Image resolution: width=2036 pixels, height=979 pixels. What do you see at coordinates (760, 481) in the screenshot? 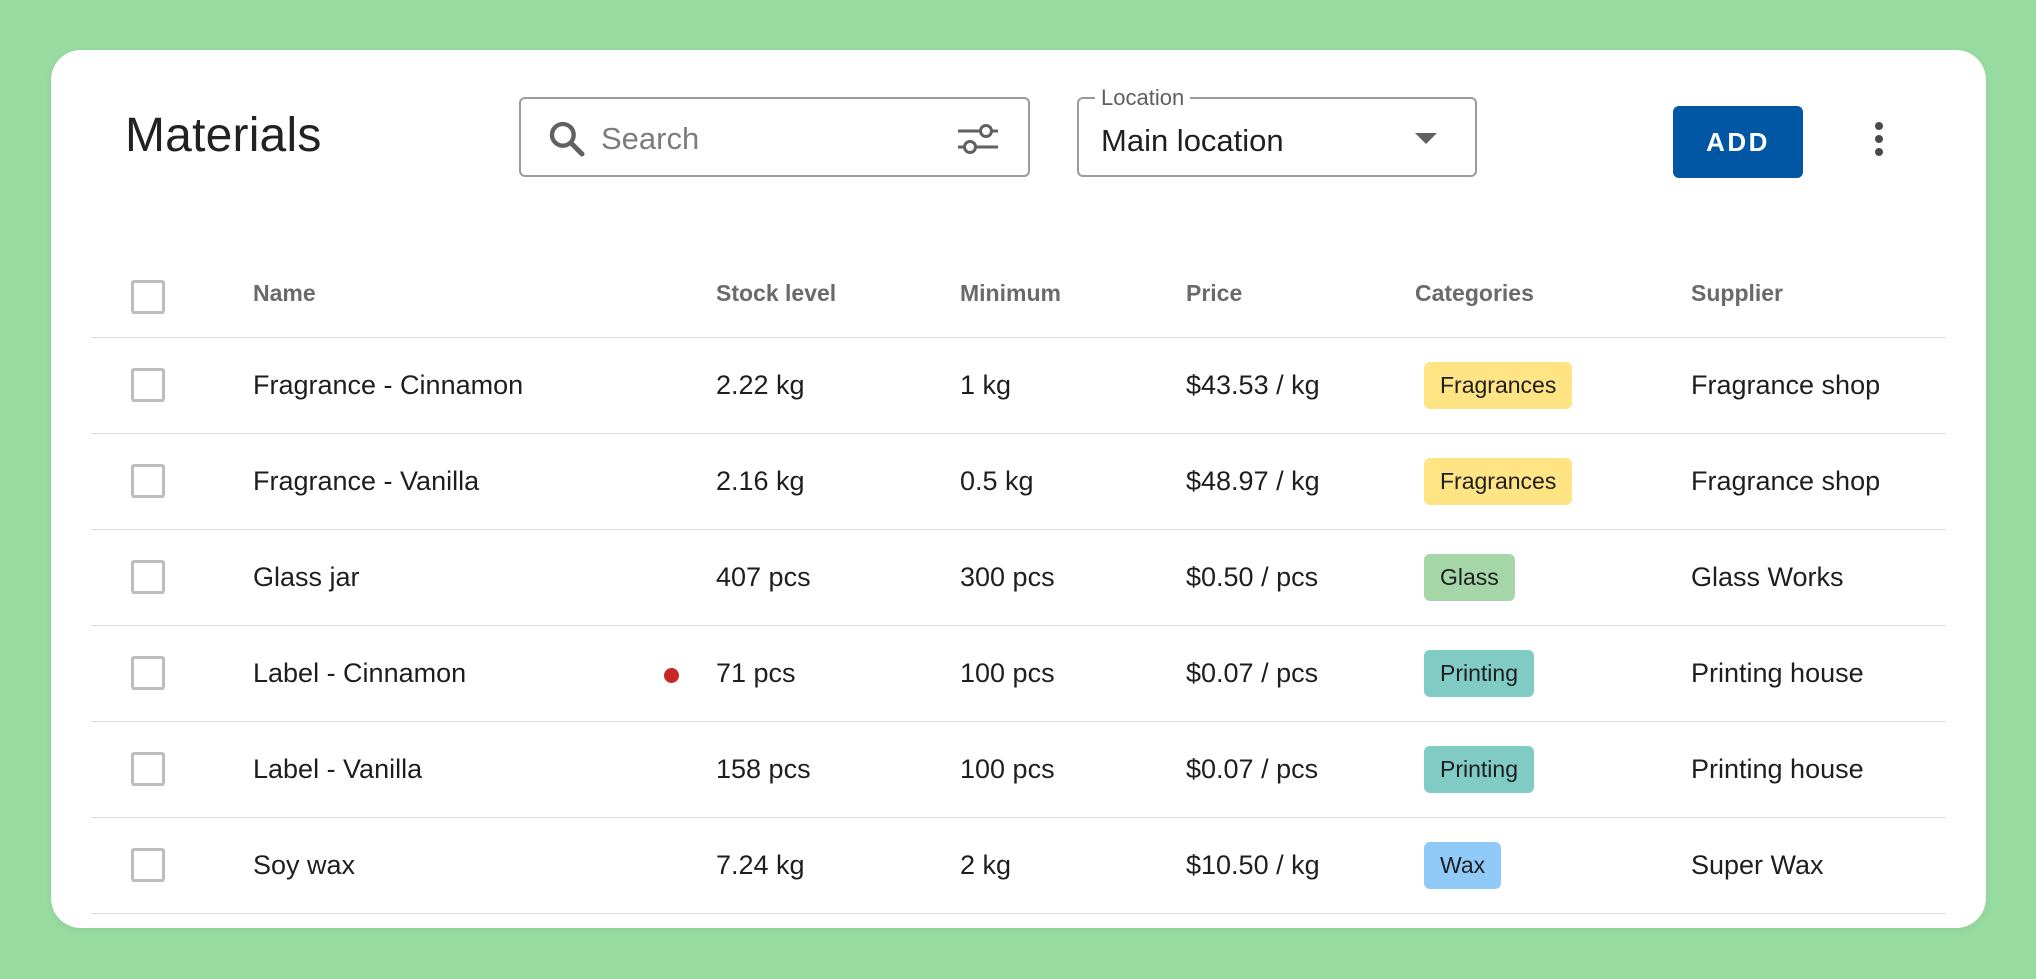
I see `stock-level: 2.16 kg` at bounding box center [760, 481].